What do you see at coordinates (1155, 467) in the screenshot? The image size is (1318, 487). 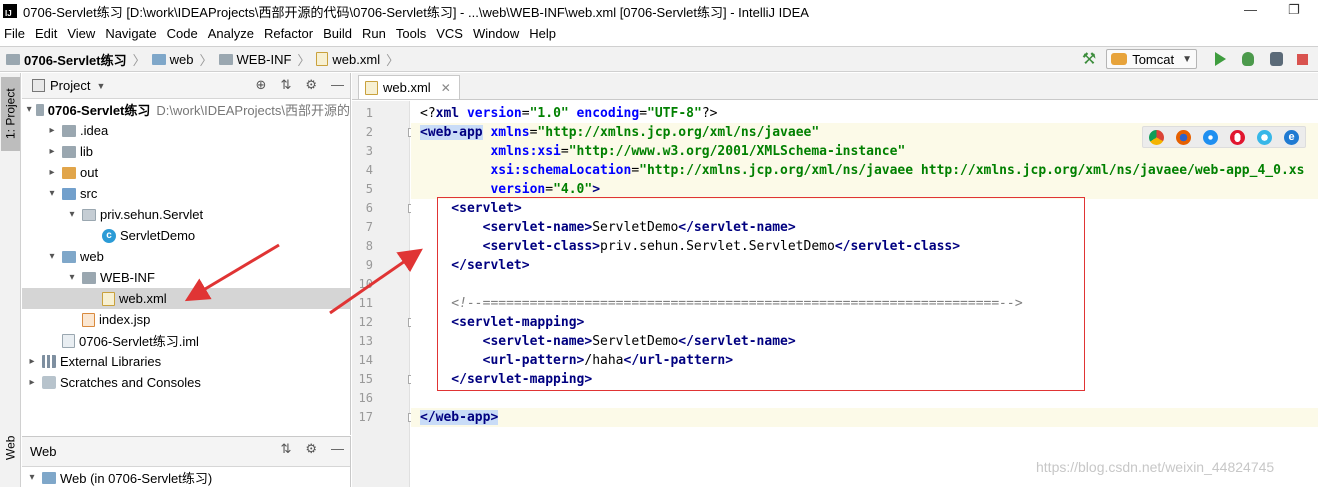 I see `watermark: https://blog.csdn.net/weixin_44824745` at bounding box center [1155, 467].